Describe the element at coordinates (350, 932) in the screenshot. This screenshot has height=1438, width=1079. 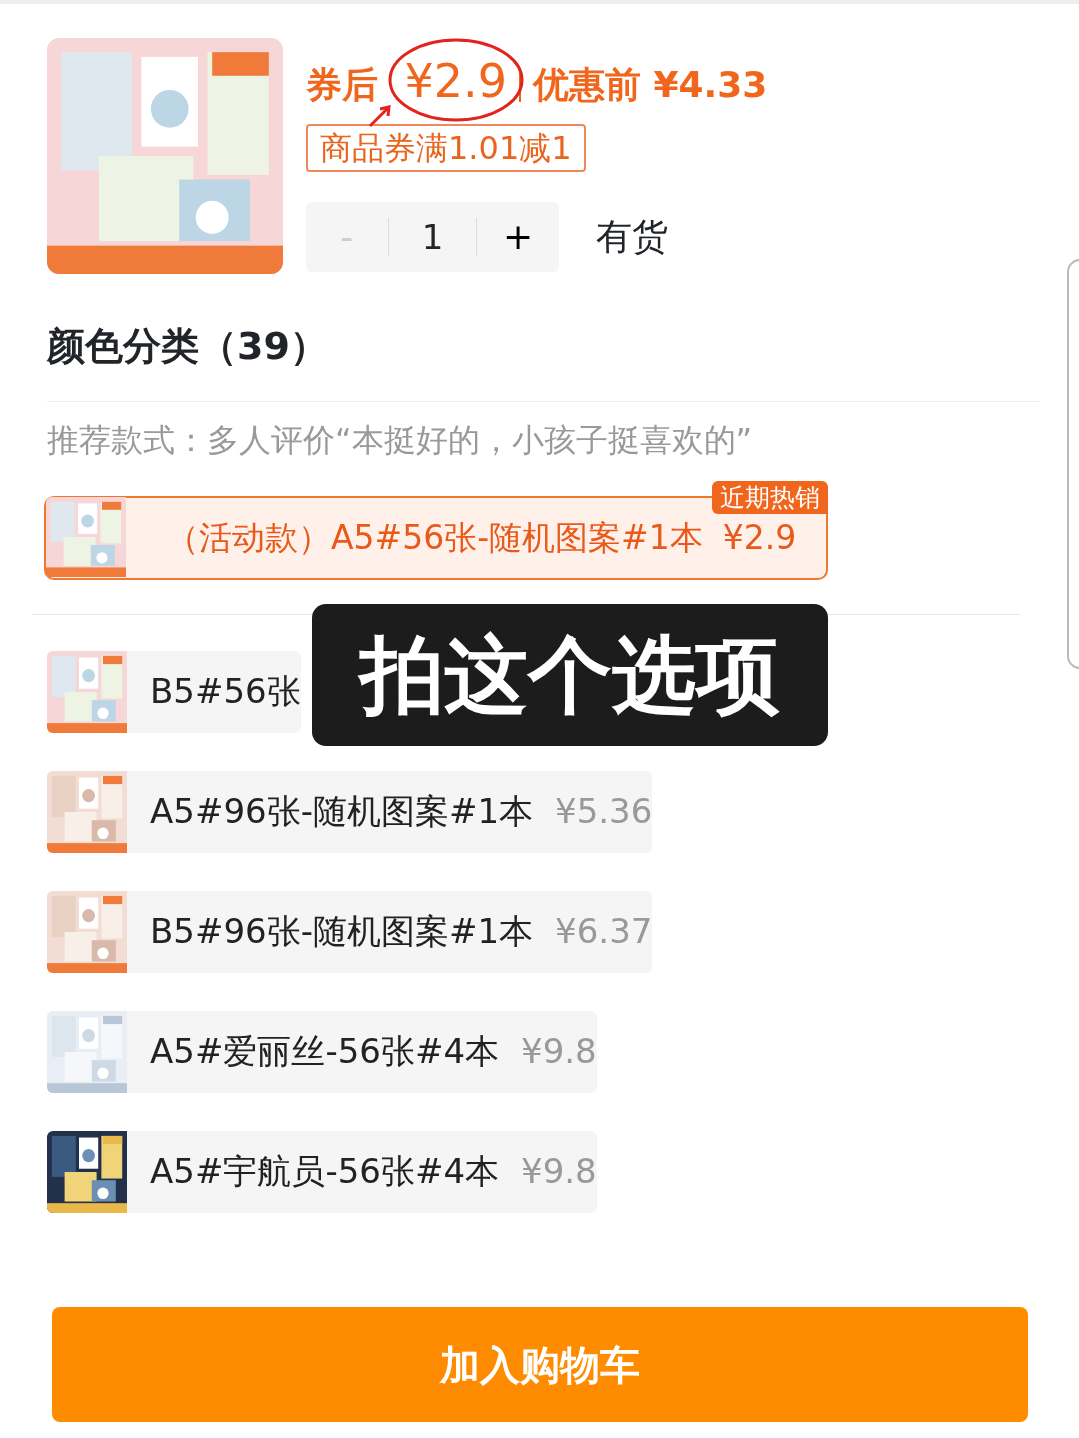
I see `option-button: B5#96张-随机图案#1本 ¥6.37` at that location.